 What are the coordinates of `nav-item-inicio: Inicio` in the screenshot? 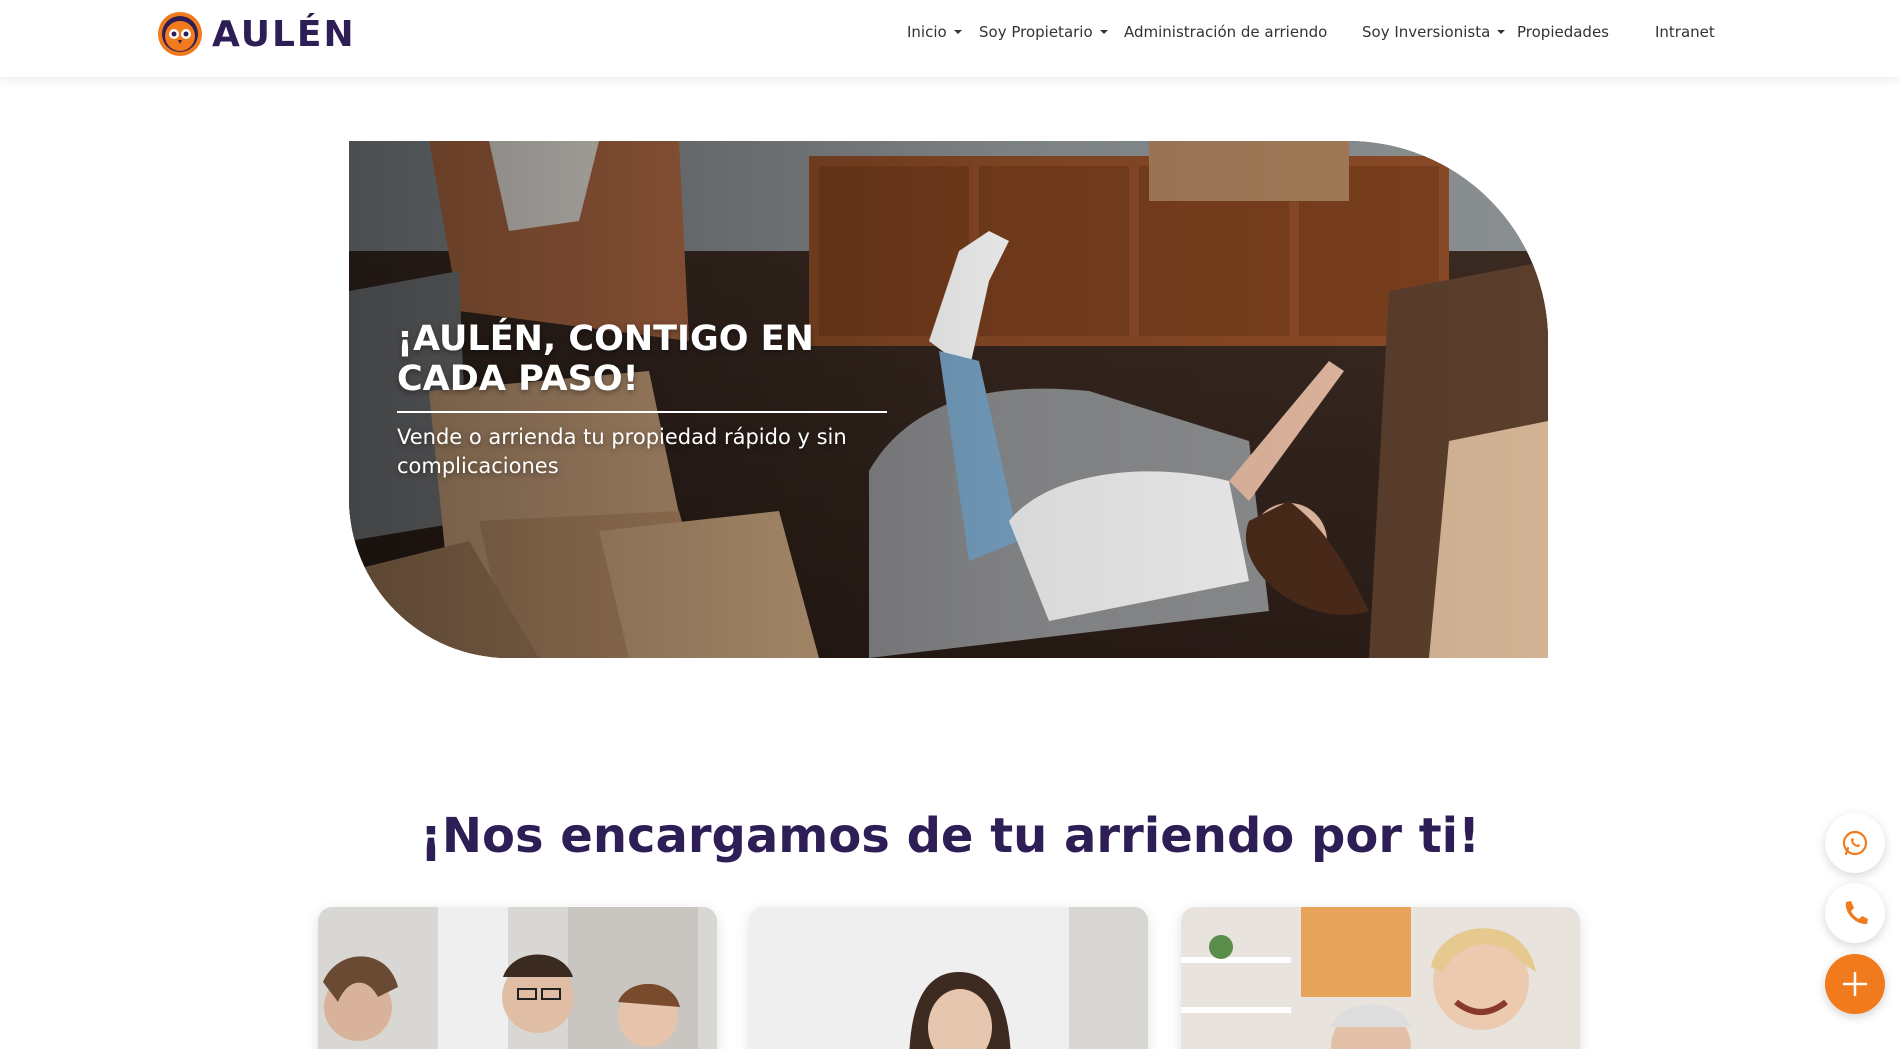 It's located at (934, 32).